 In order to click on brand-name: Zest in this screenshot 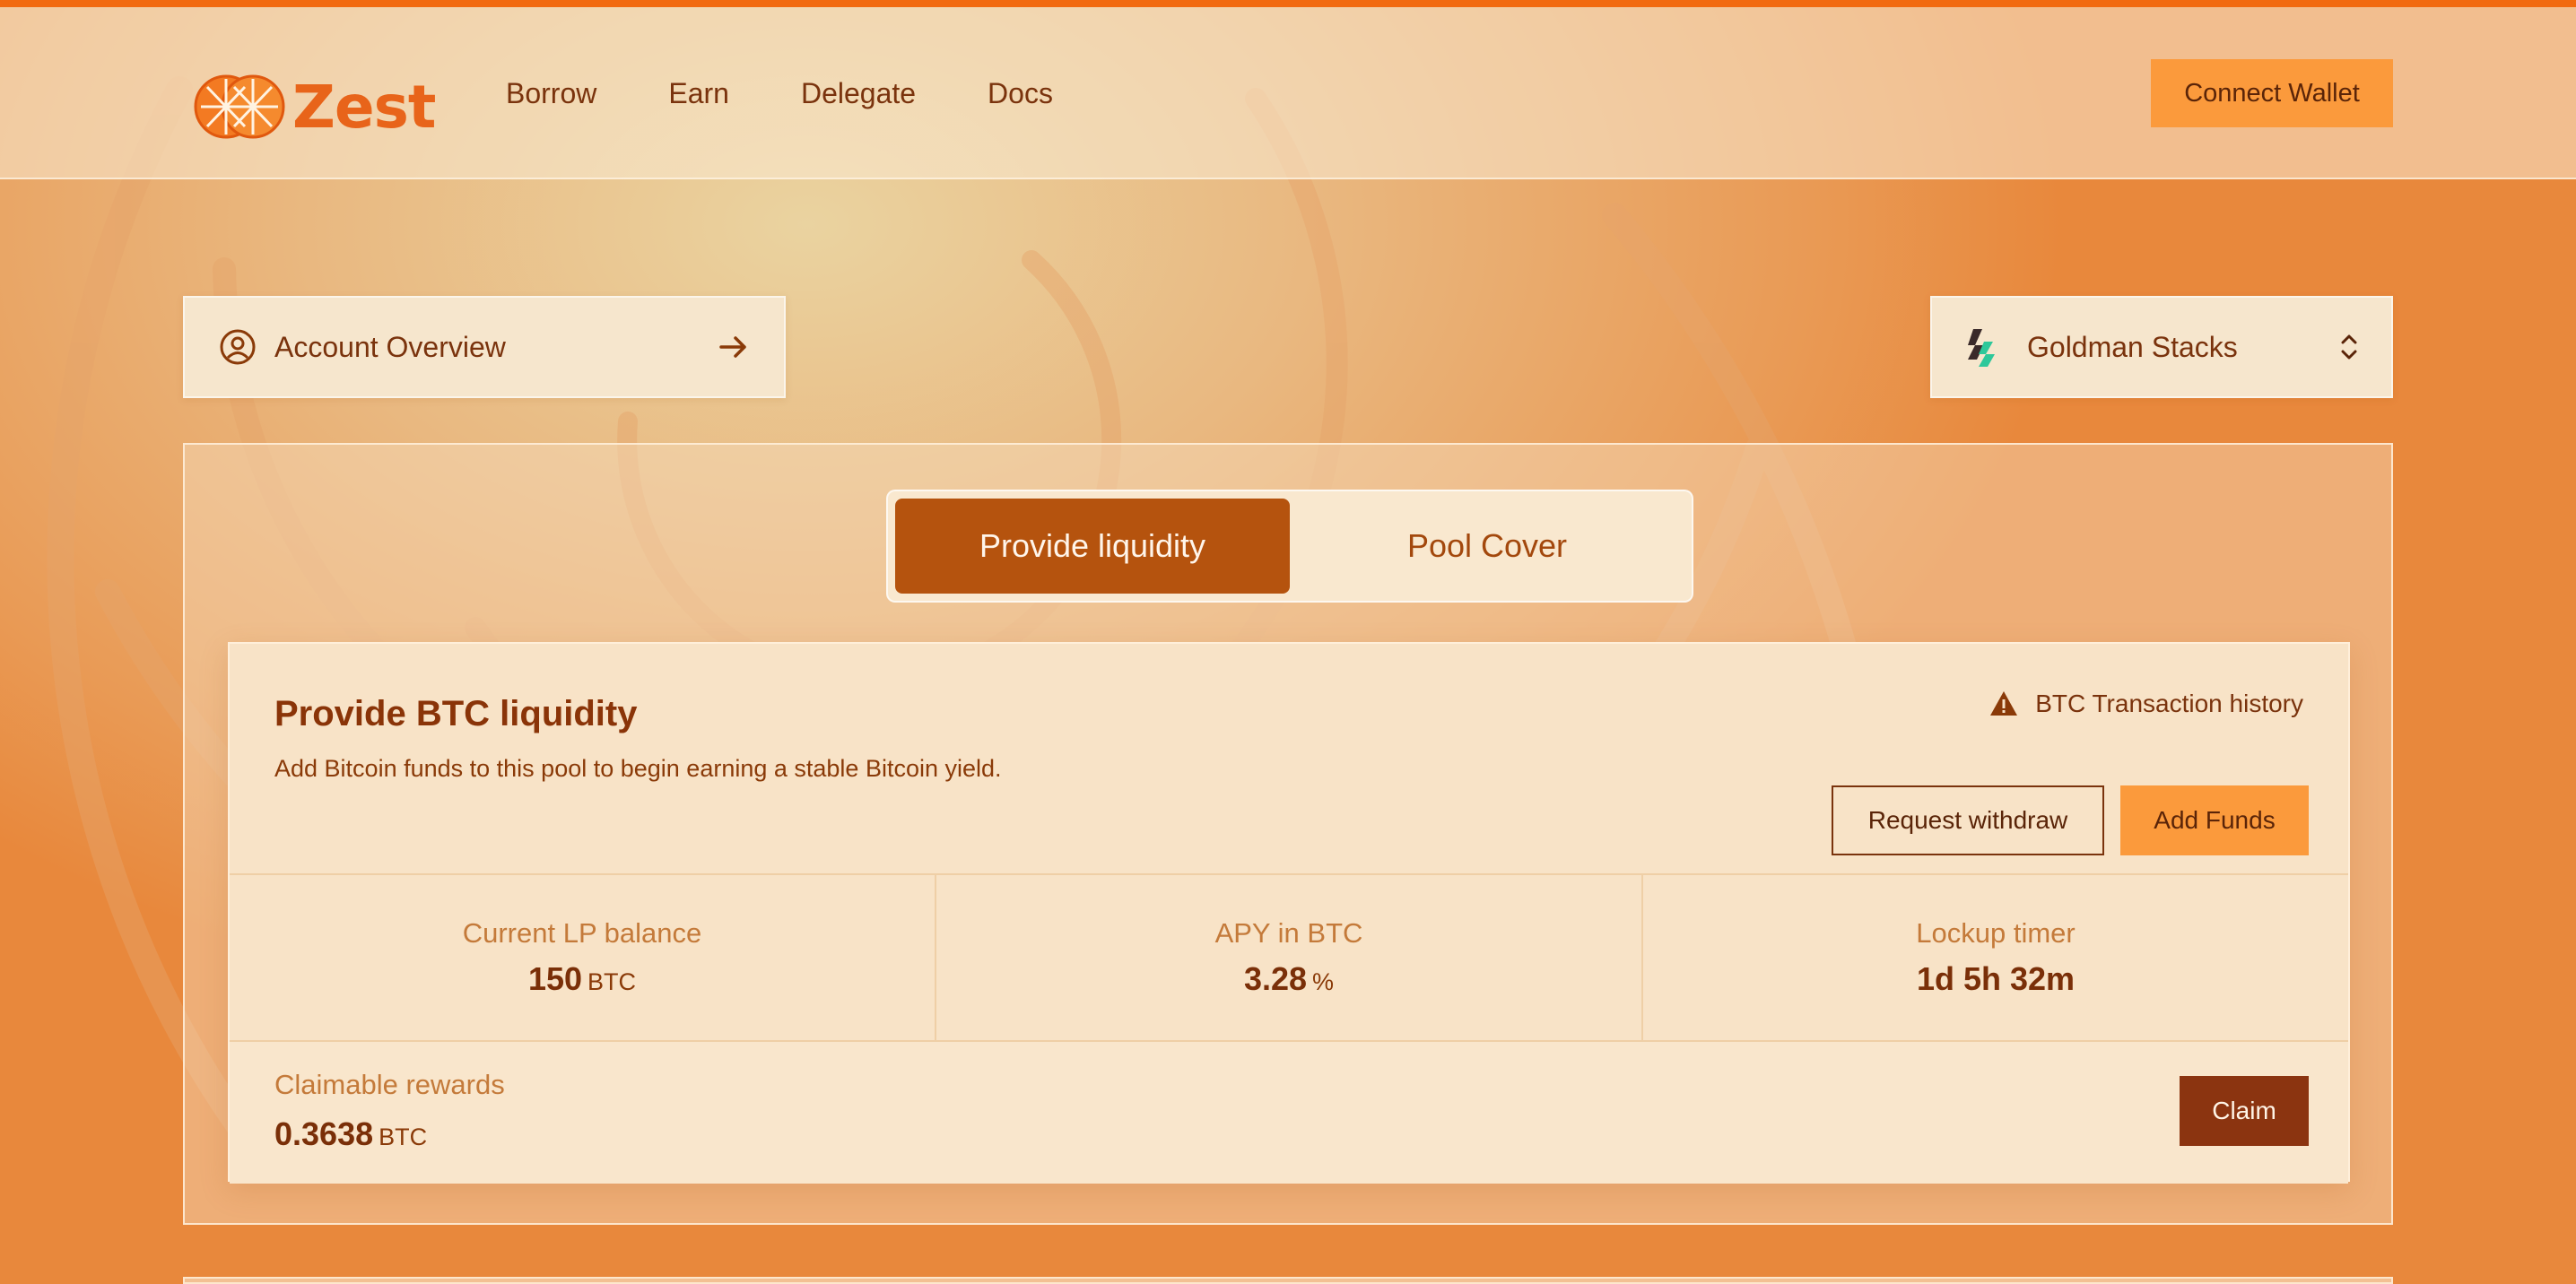, I will do `click(364, 107)`.